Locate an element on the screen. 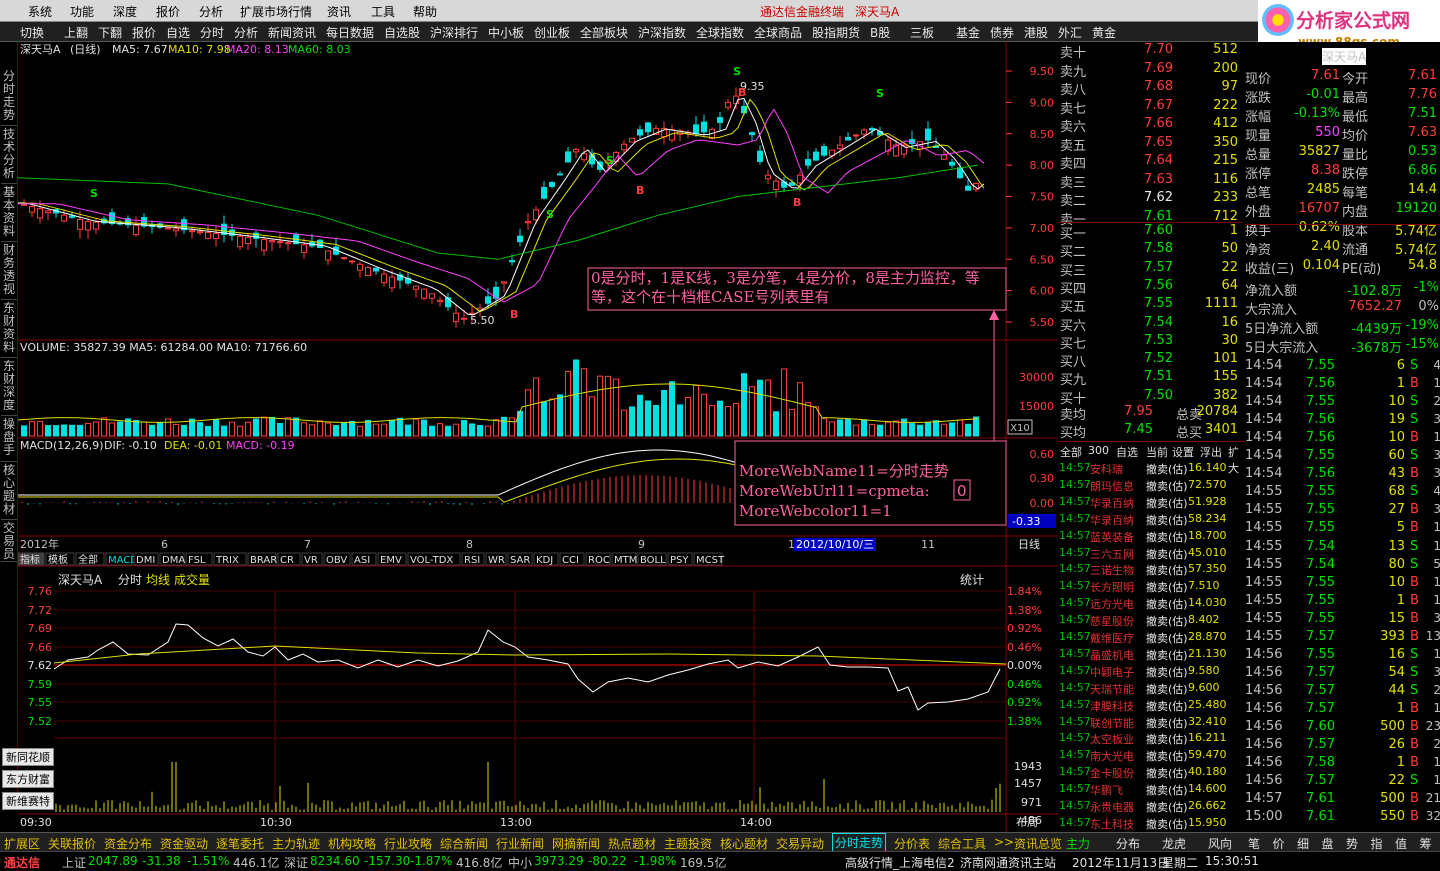 The width and height of the screenshot is (1440, 871). tick-tab-2: 细 is located at coordinates (1303, 843).